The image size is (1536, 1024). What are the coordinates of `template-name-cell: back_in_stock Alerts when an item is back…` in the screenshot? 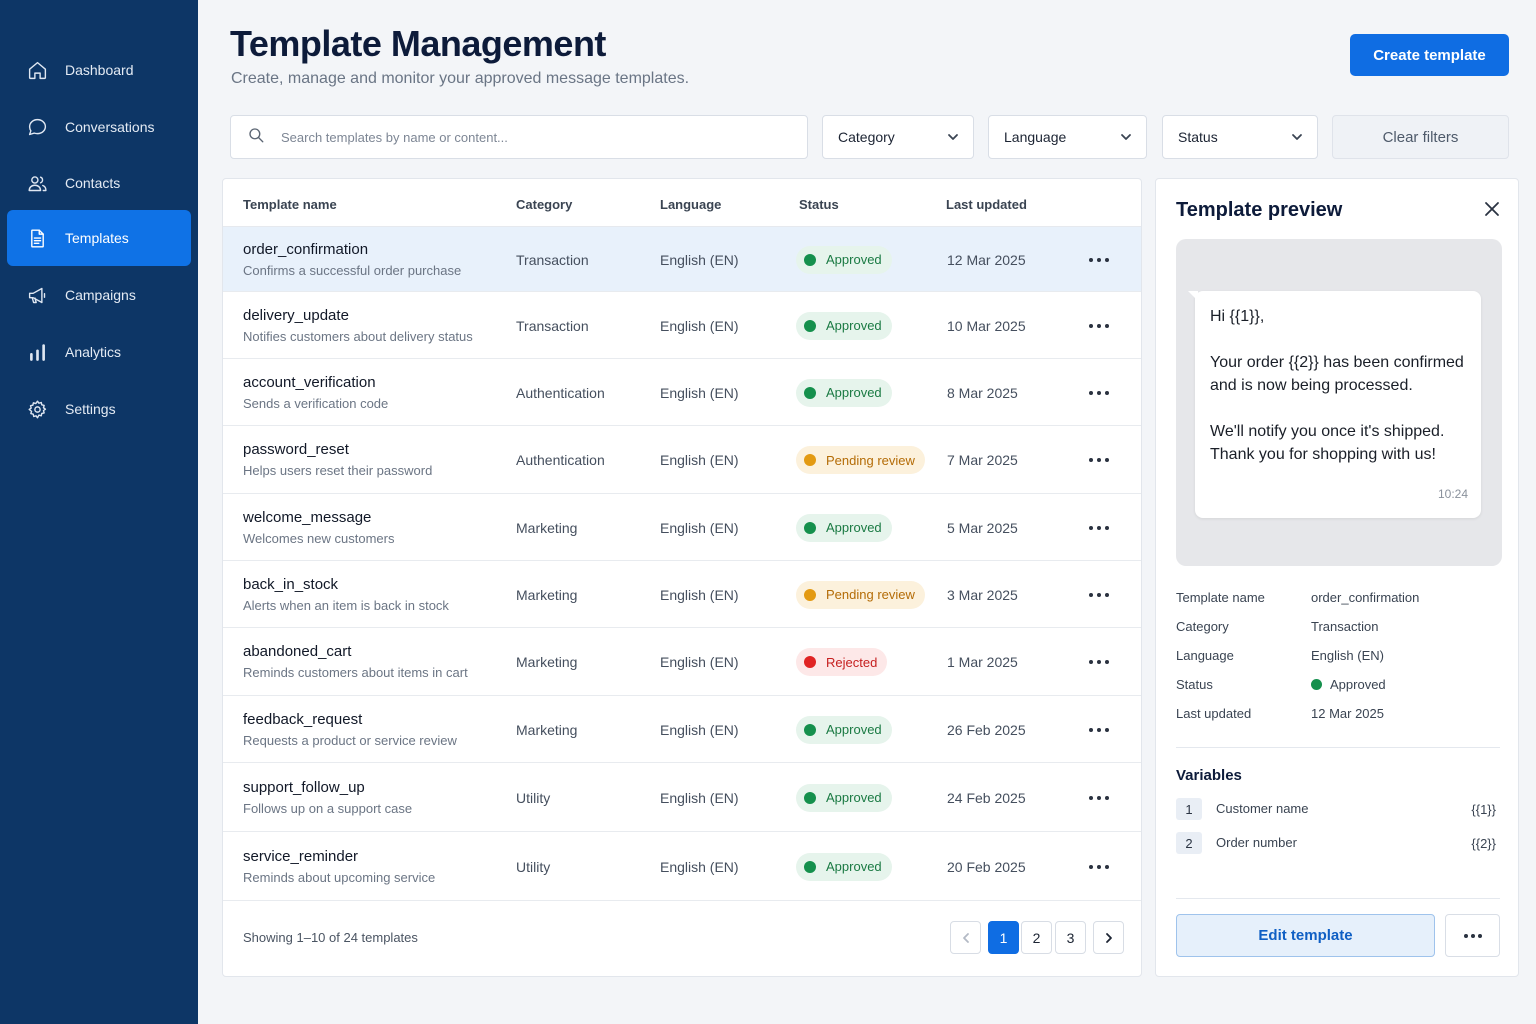 It's located at (346, 594).